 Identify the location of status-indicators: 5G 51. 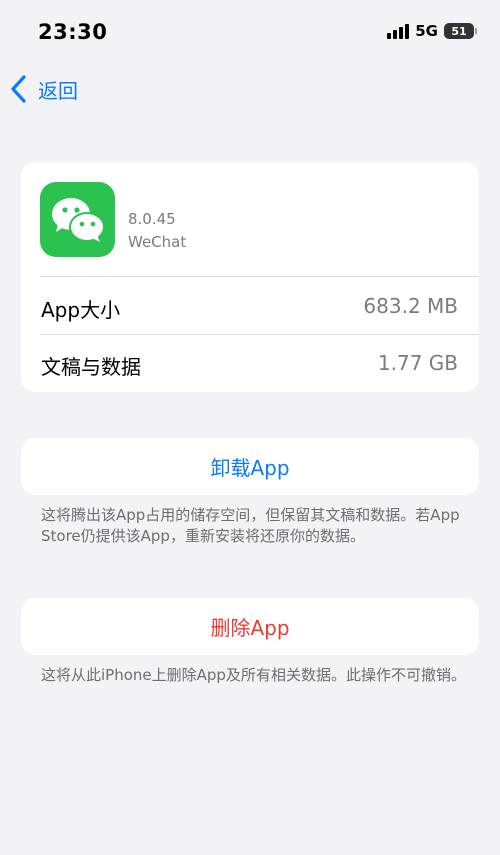
(432, 31).